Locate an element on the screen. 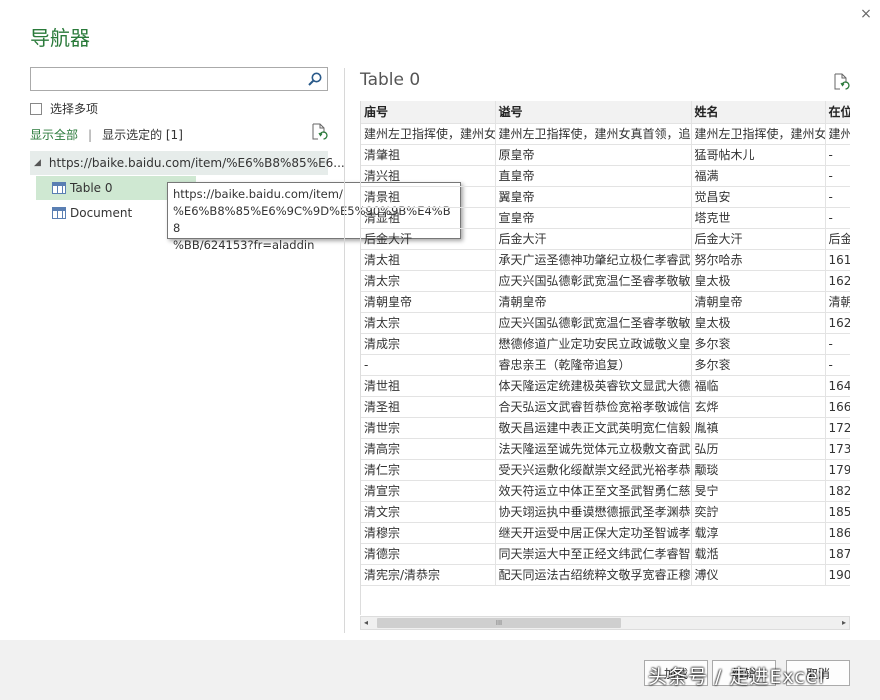 The image size is (880, 700). search-field is located at coordinates (179, 79).